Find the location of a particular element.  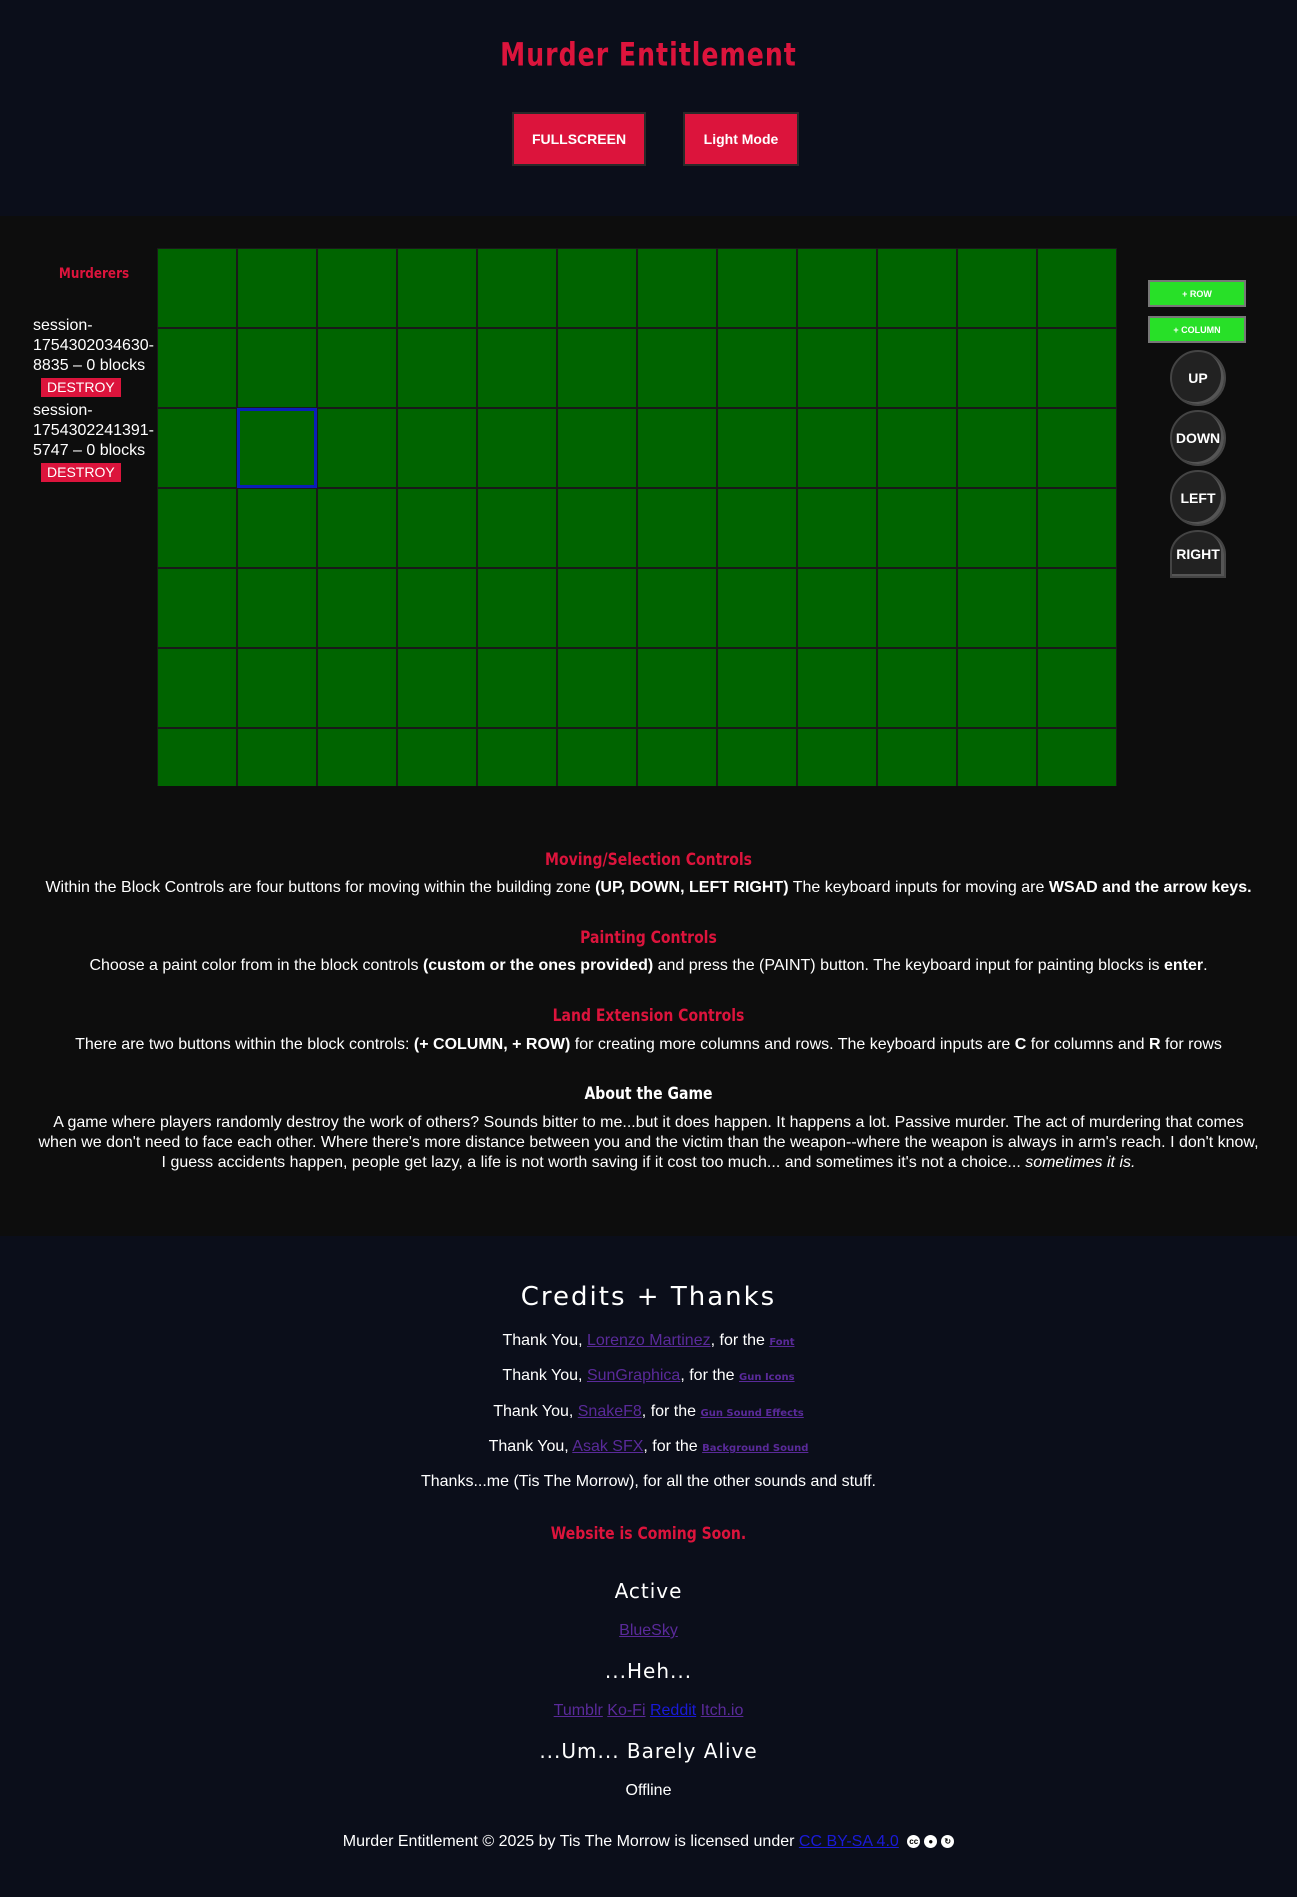

credit-item-link: Background Sound is located at coordinates (755, 1448).